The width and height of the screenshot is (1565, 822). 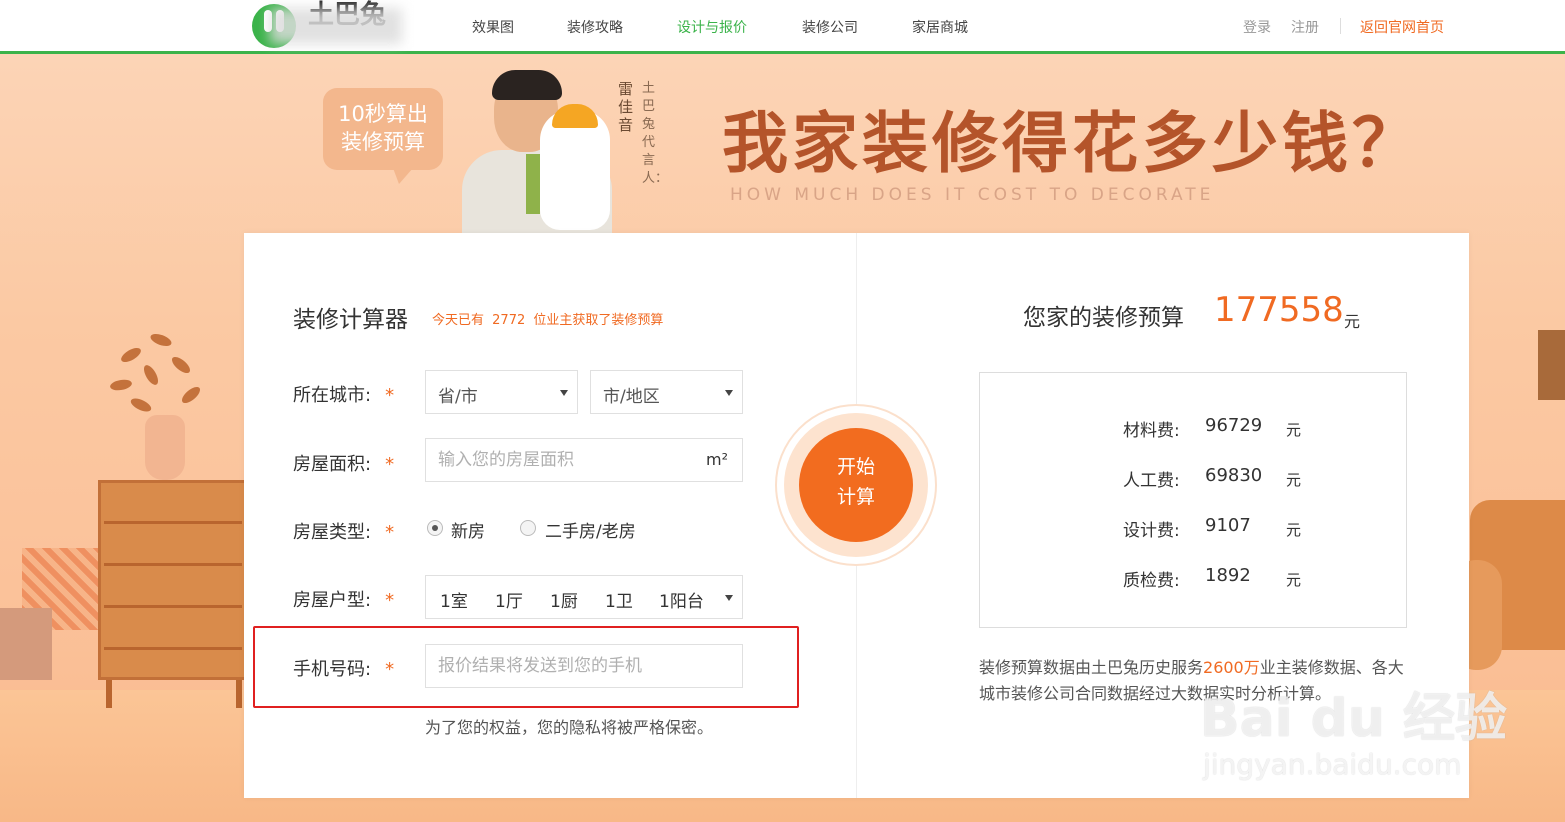 What do you see at coordinates (336, 26) in the screenshot?
I see `logo-blur-mask` at bounding box center [336, 26].